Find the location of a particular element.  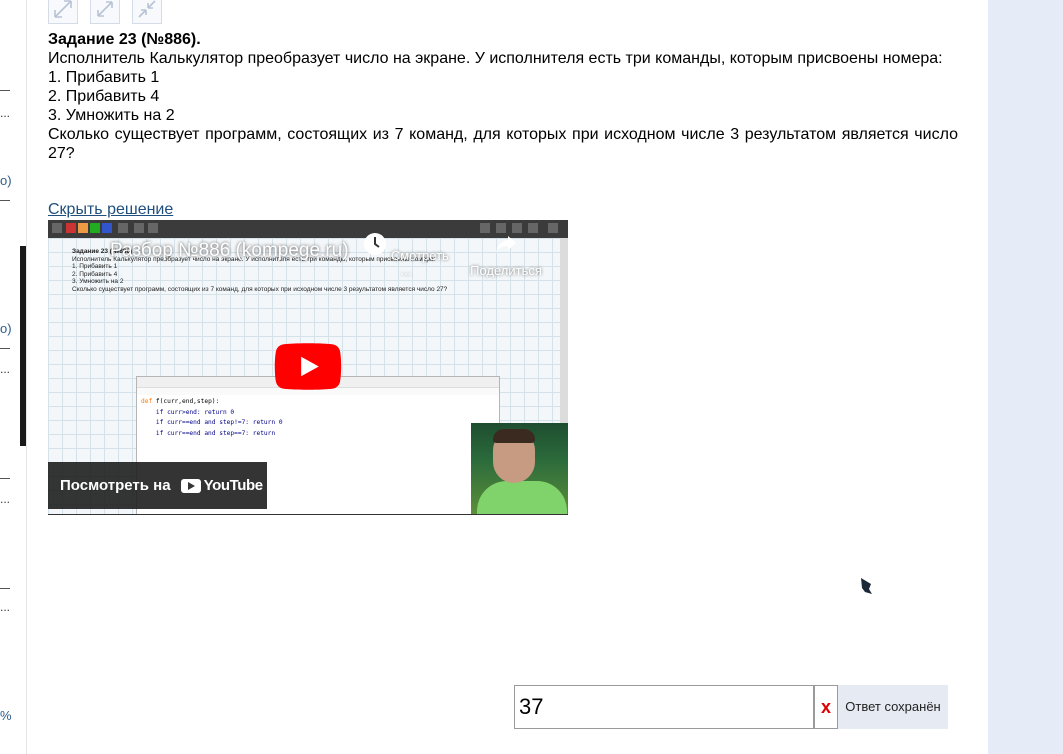

task-title: Задание 23 (№886). is located at coordinates (124, 39).